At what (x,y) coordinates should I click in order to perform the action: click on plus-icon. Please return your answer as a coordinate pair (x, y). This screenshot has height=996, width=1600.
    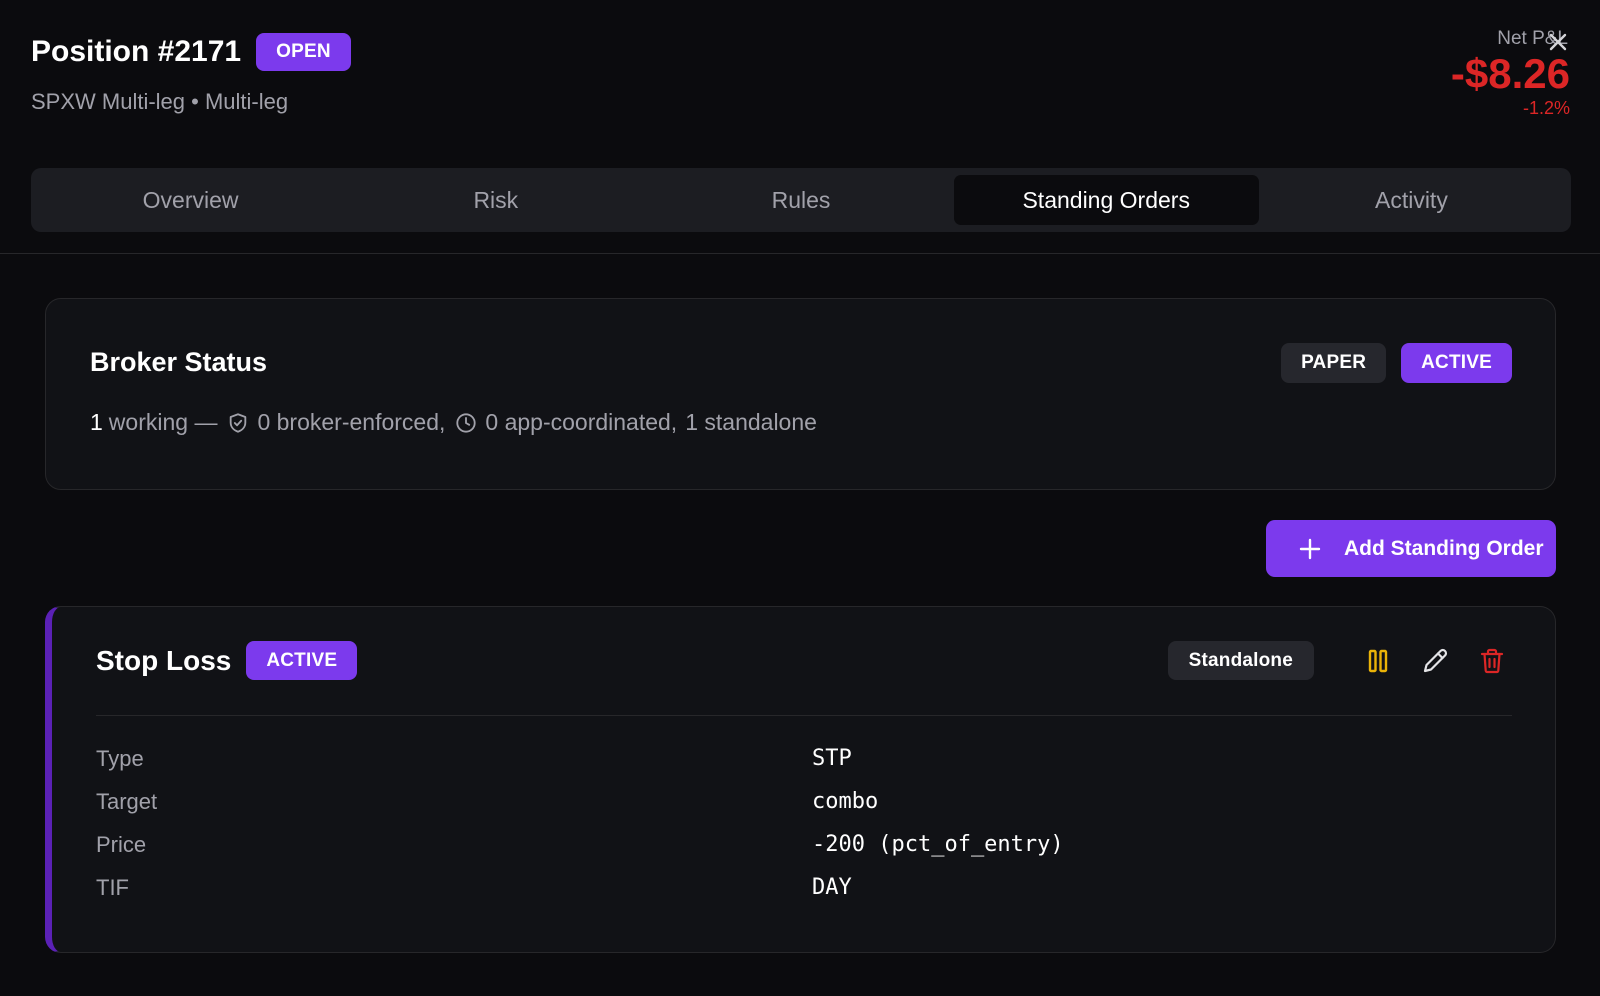
    Looking at the image, I should click on (1310, 549).